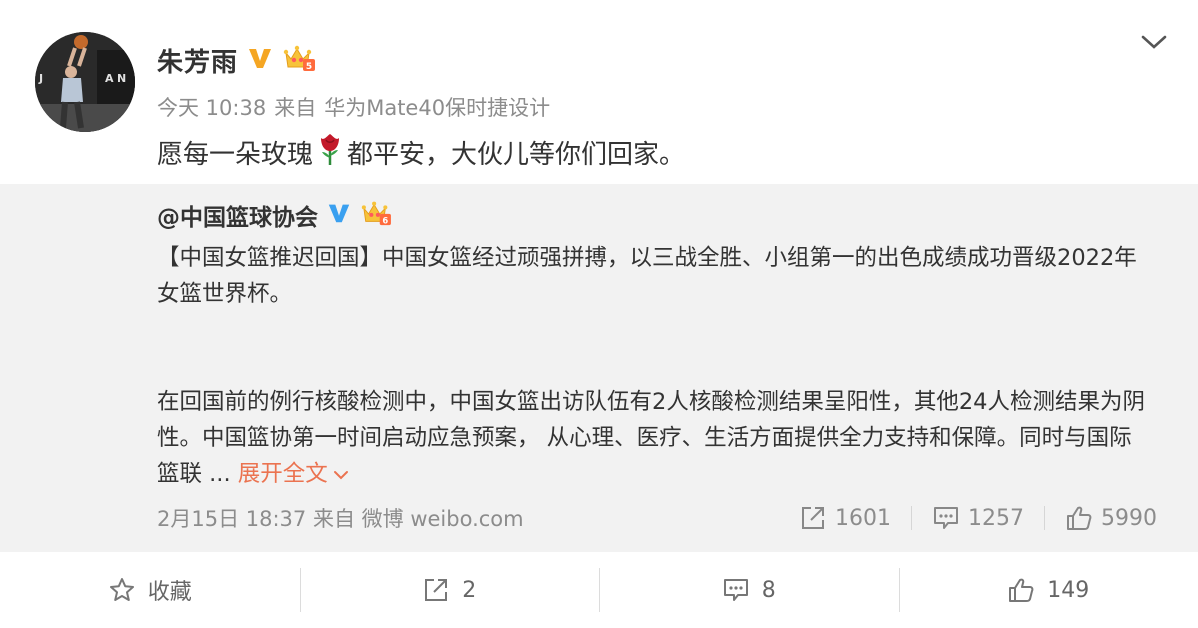 This screenshot has width=1198, height=628. I want to click on repost-like-count: 5990, so click(1129, 518).